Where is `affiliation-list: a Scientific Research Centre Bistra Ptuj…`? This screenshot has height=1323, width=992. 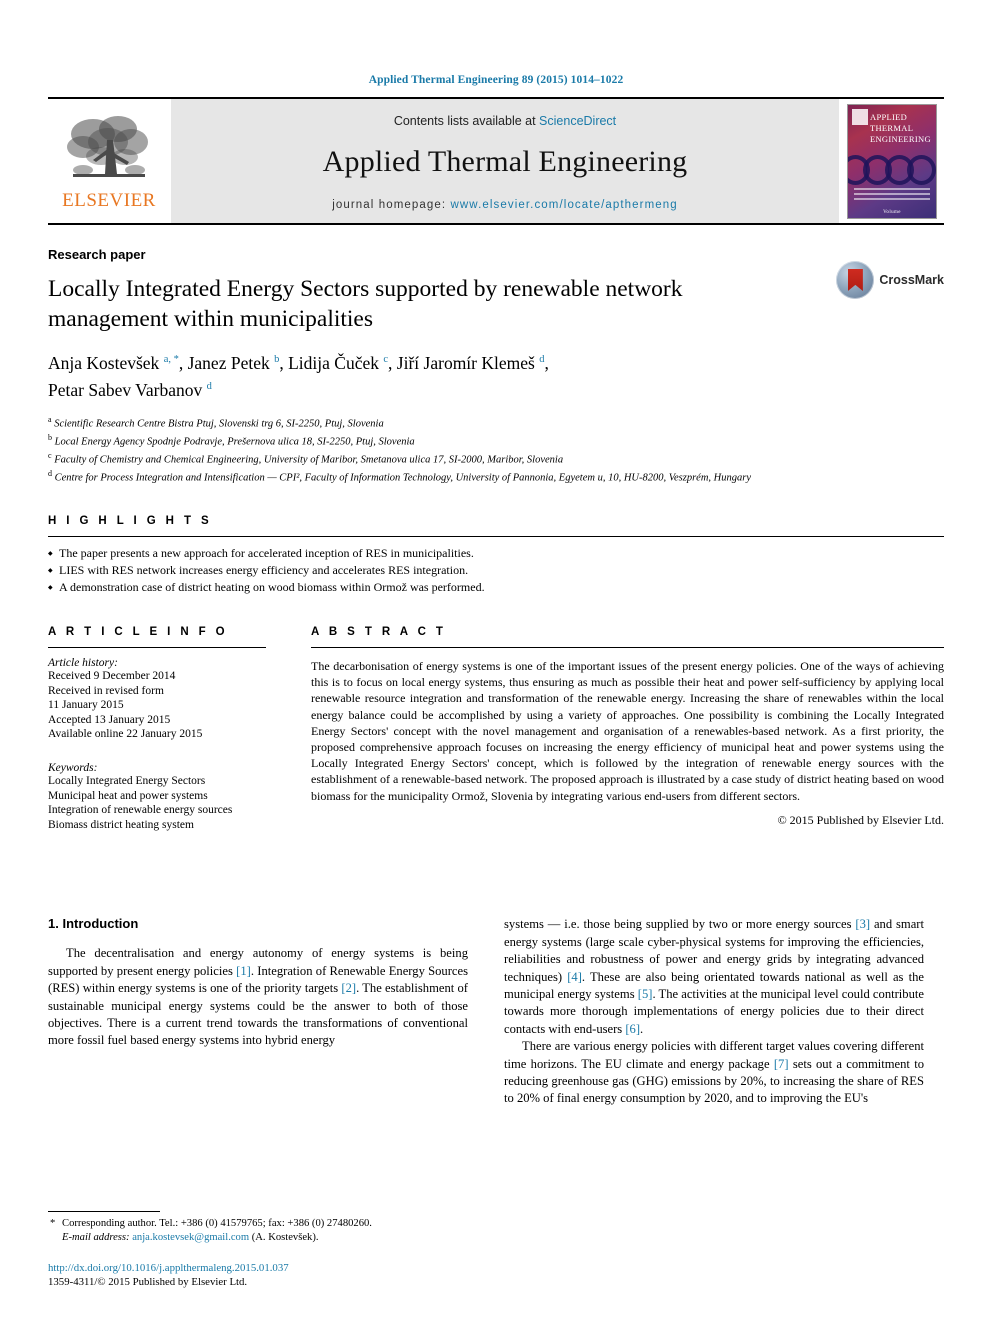
affiliation-list: a Scientific Research Centre Bistra Ptuj… is located at coordinates (496, 449).